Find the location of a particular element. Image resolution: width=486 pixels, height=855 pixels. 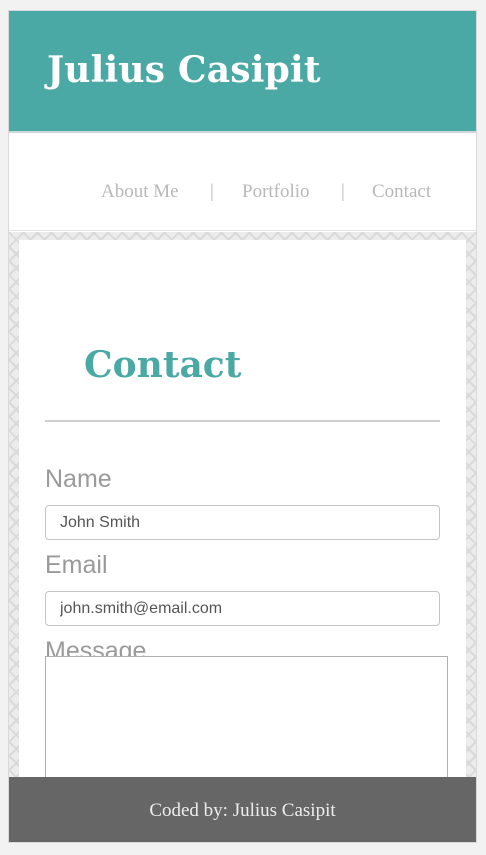

main-nav: About Me | Portfolio | Contact is located at coordinates (242, 182).